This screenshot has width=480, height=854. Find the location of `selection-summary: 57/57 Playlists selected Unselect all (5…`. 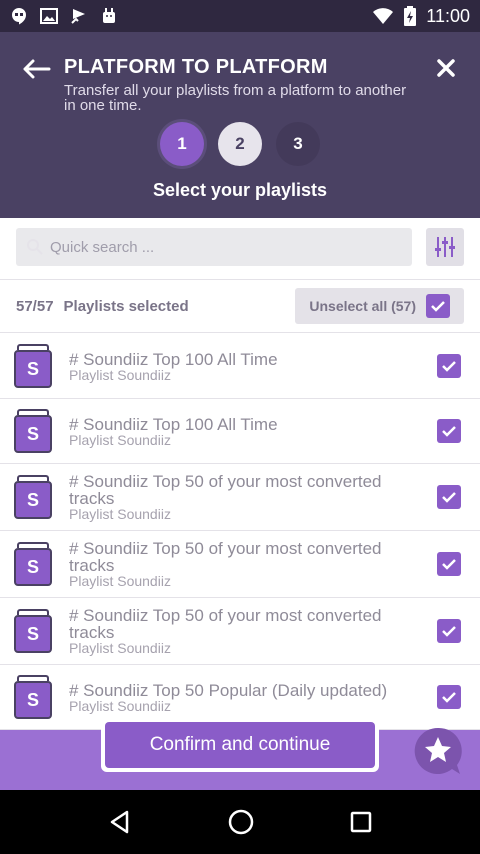

selection-summary: 57/57 Playlists selected Unselect all (5… is located at coordinates (240, 306).